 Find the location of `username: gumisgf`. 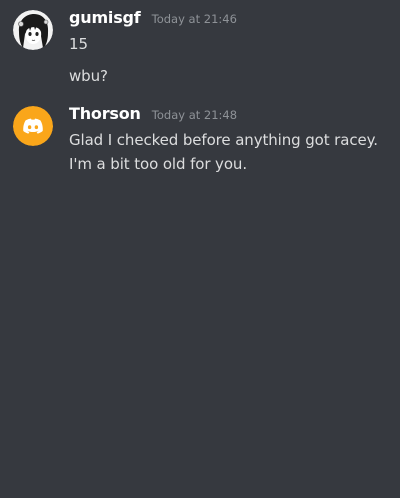

username: gumisgf is located at coordinates (105, 17).